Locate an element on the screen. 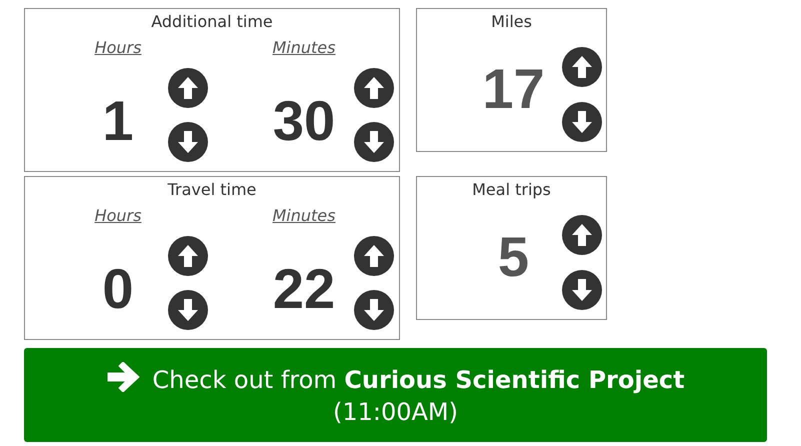  arrow-right-icon is located at coordinates (123, 377).